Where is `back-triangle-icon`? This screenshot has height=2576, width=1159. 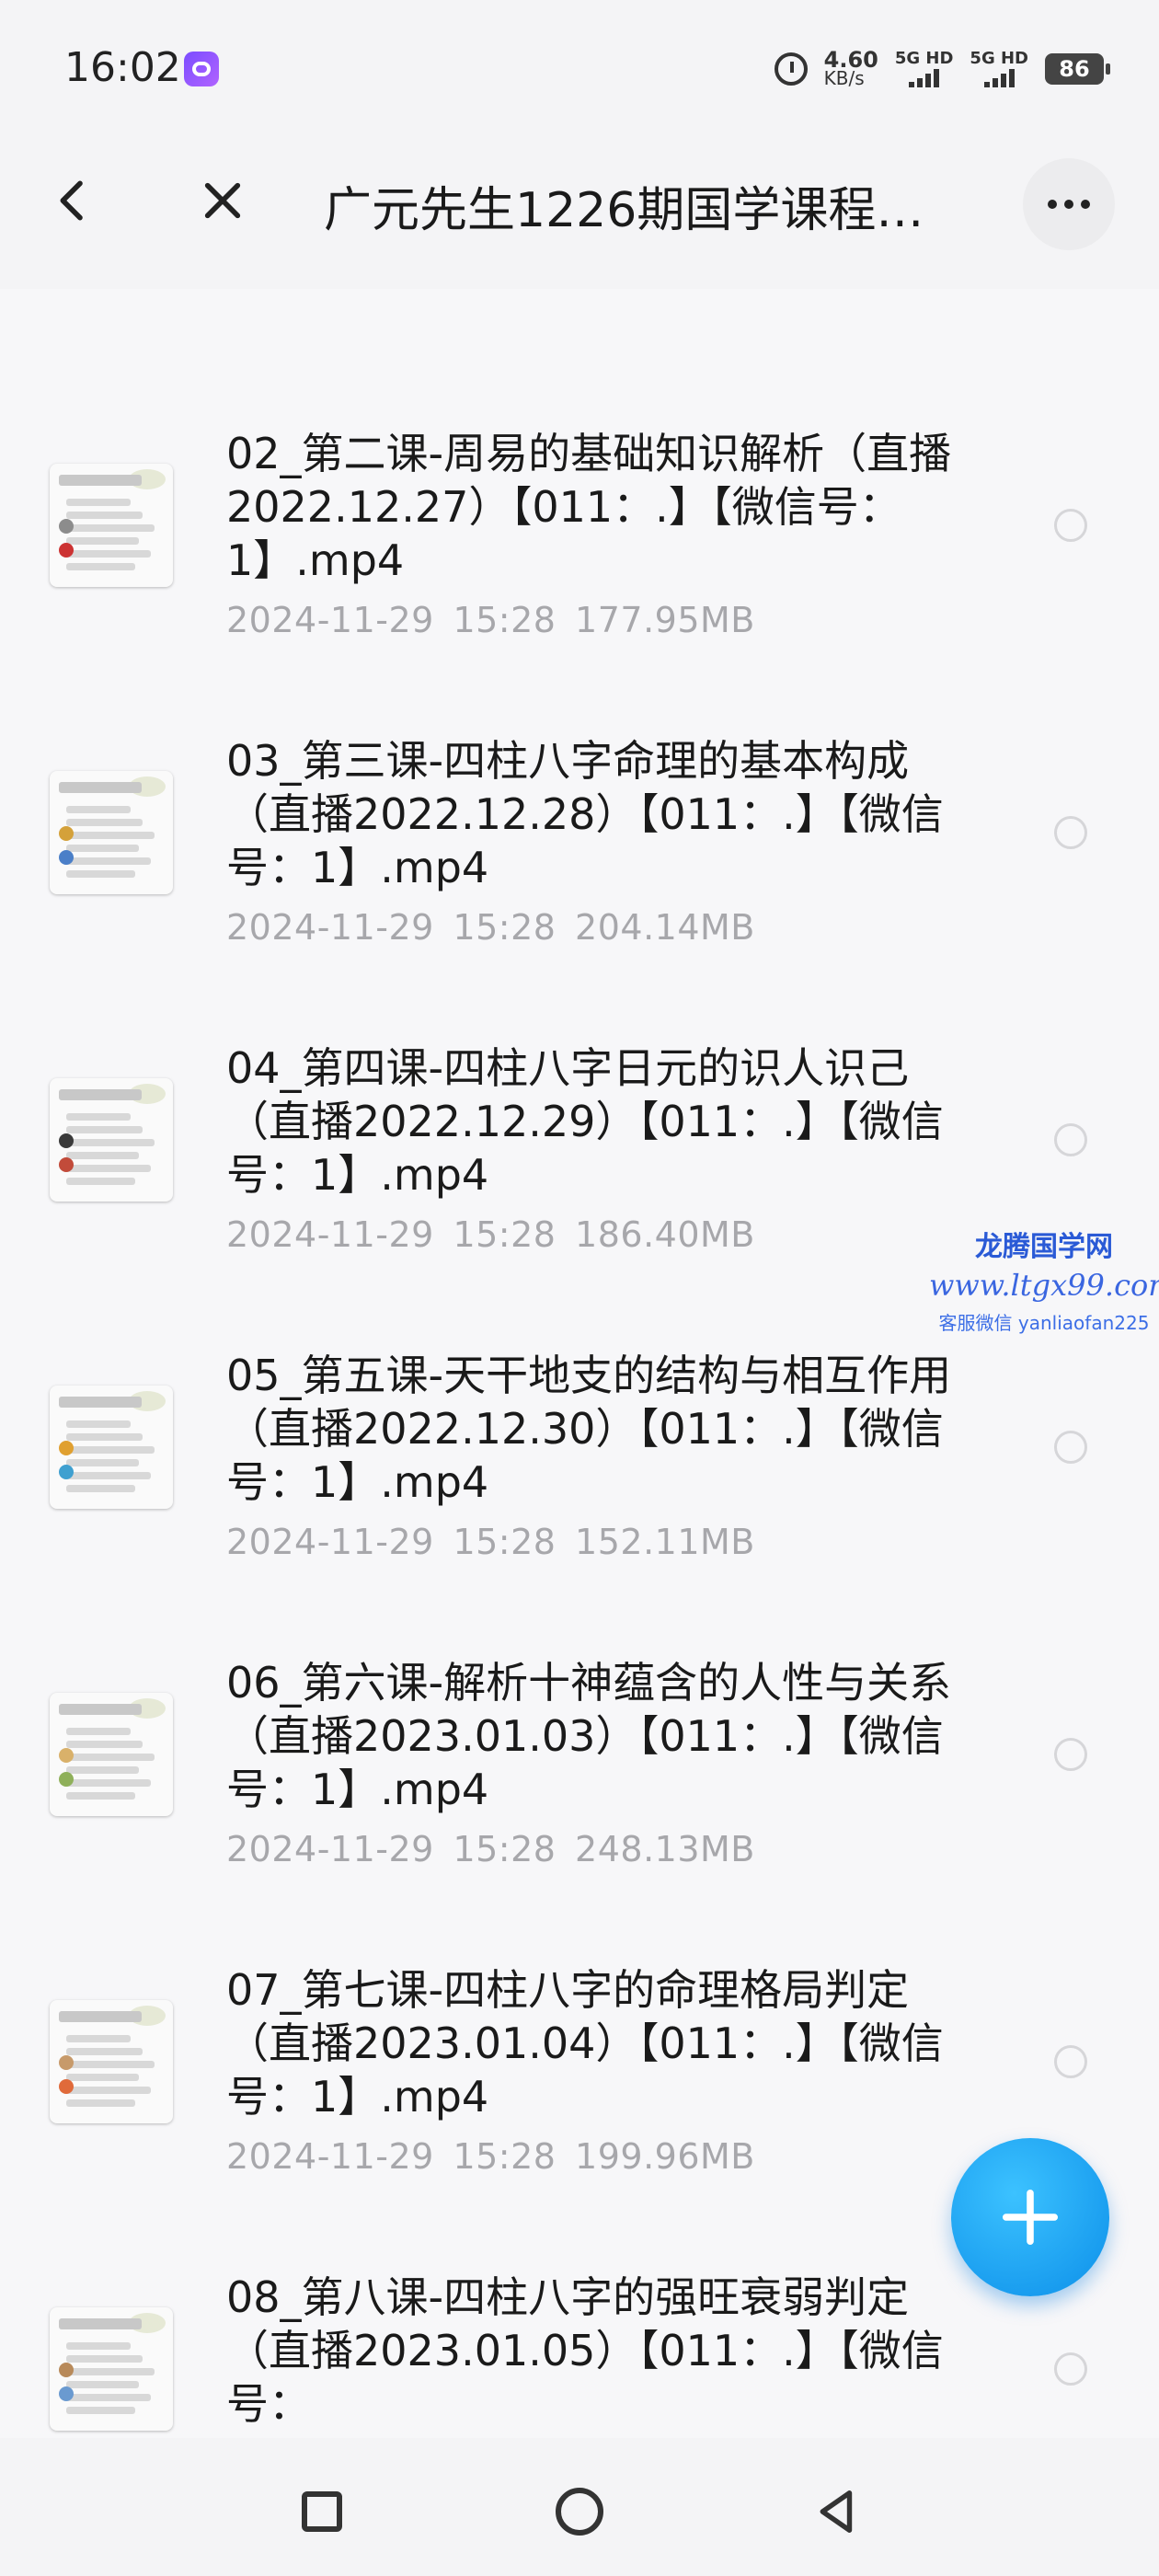
back-triangle-icon is located at coordinates (836, 2511).